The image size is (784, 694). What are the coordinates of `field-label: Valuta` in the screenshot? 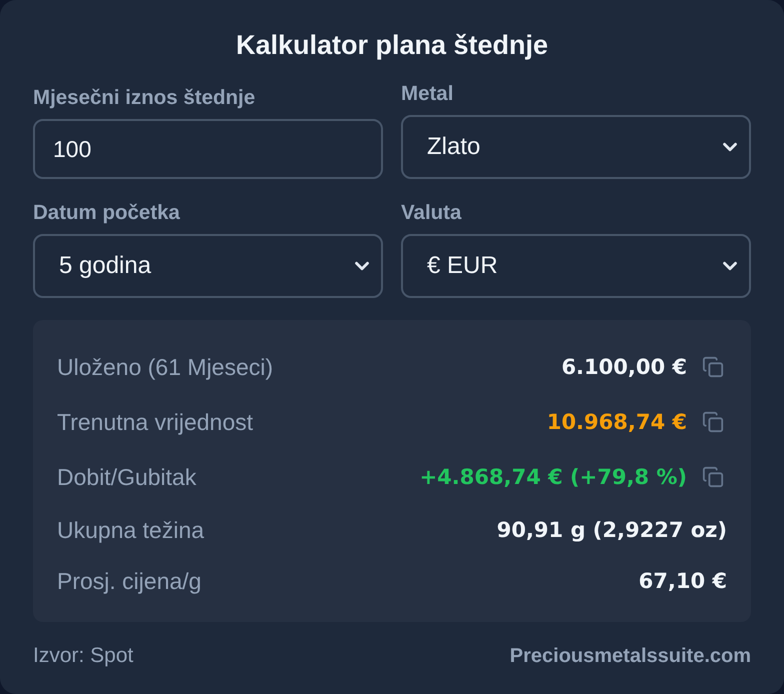 It's located at (431, 213).